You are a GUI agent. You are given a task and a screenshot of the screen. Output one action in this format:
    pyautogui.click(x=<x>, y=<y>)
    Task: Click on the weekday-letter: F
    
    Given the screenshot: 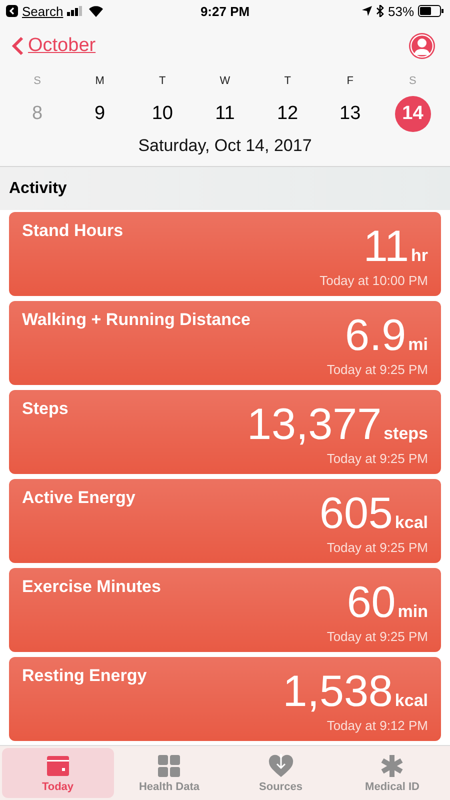 What is the action you would take?
    pyautogui.click(x=350, y=81)
    